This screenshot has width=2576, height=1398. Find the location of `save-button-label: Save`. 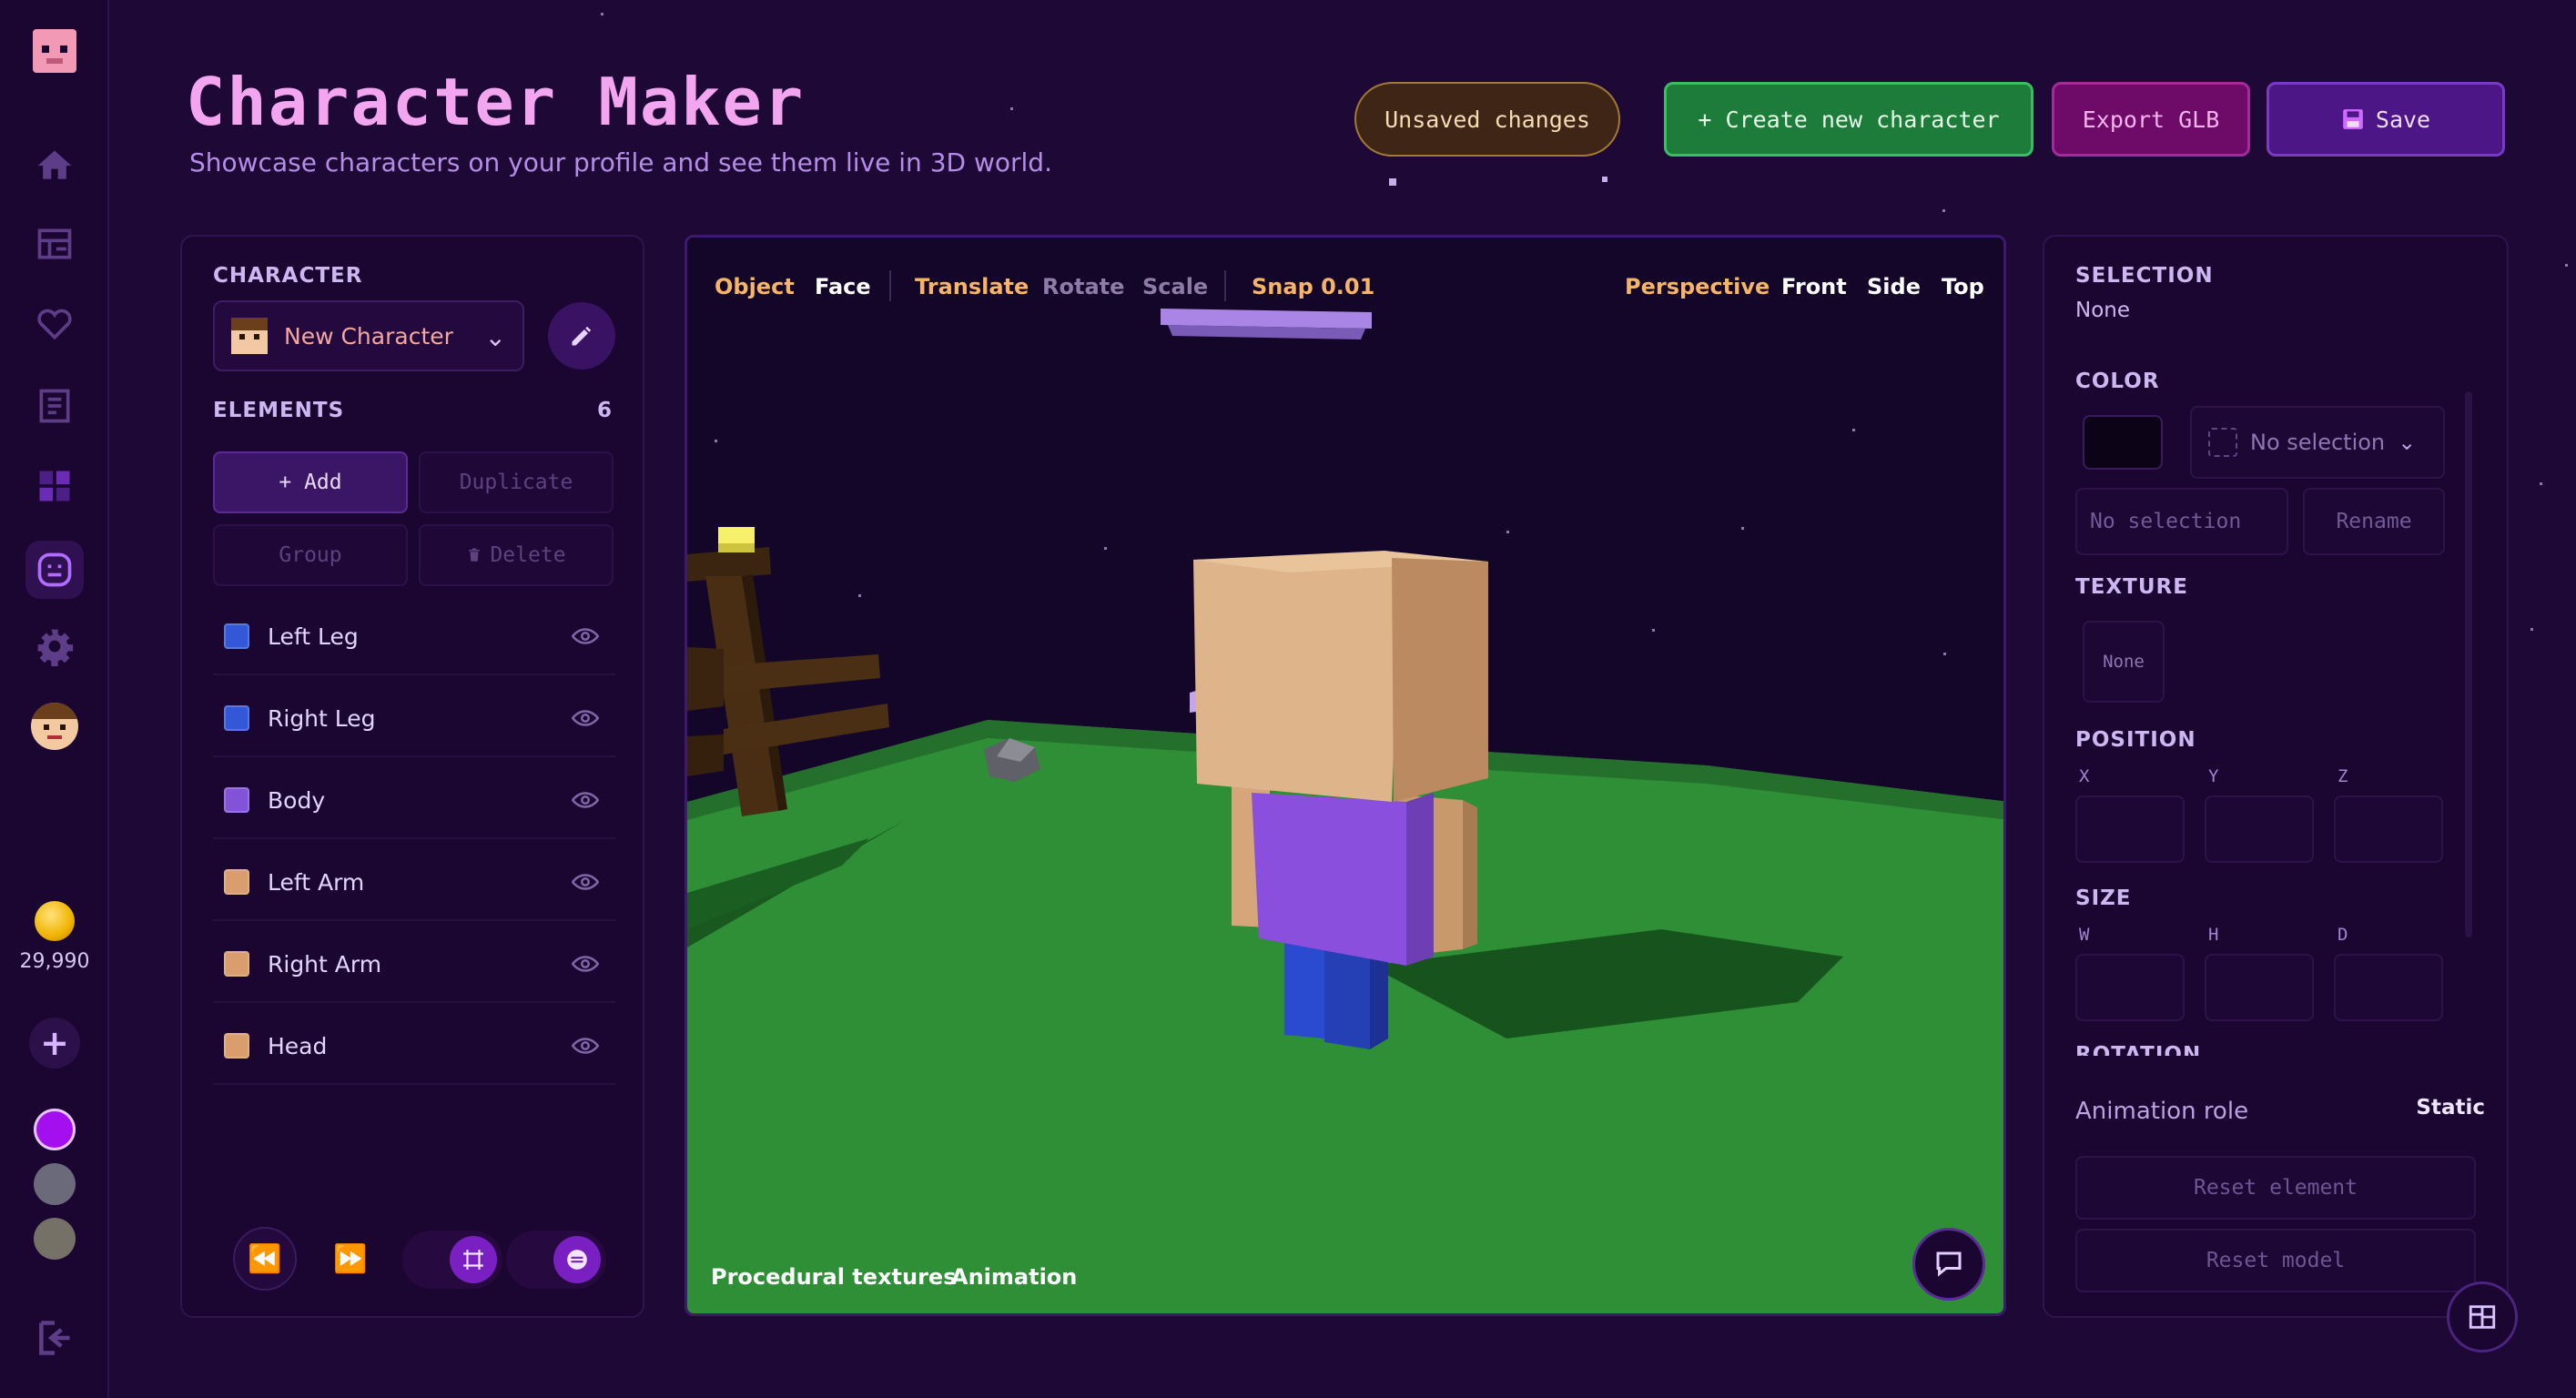

save-button-label: Save is located at coordinates (2403, 120).